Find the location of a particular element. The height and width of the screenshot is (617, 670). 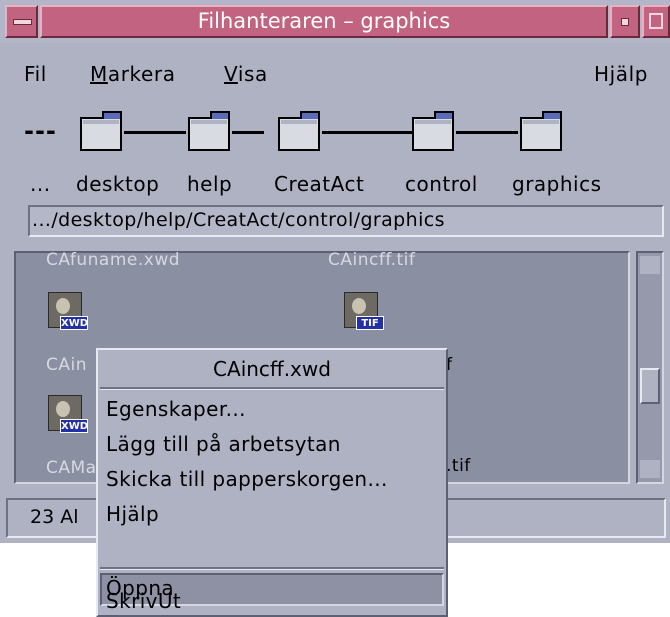

image-file-icon: TIF is located at coordinates (363, 313).